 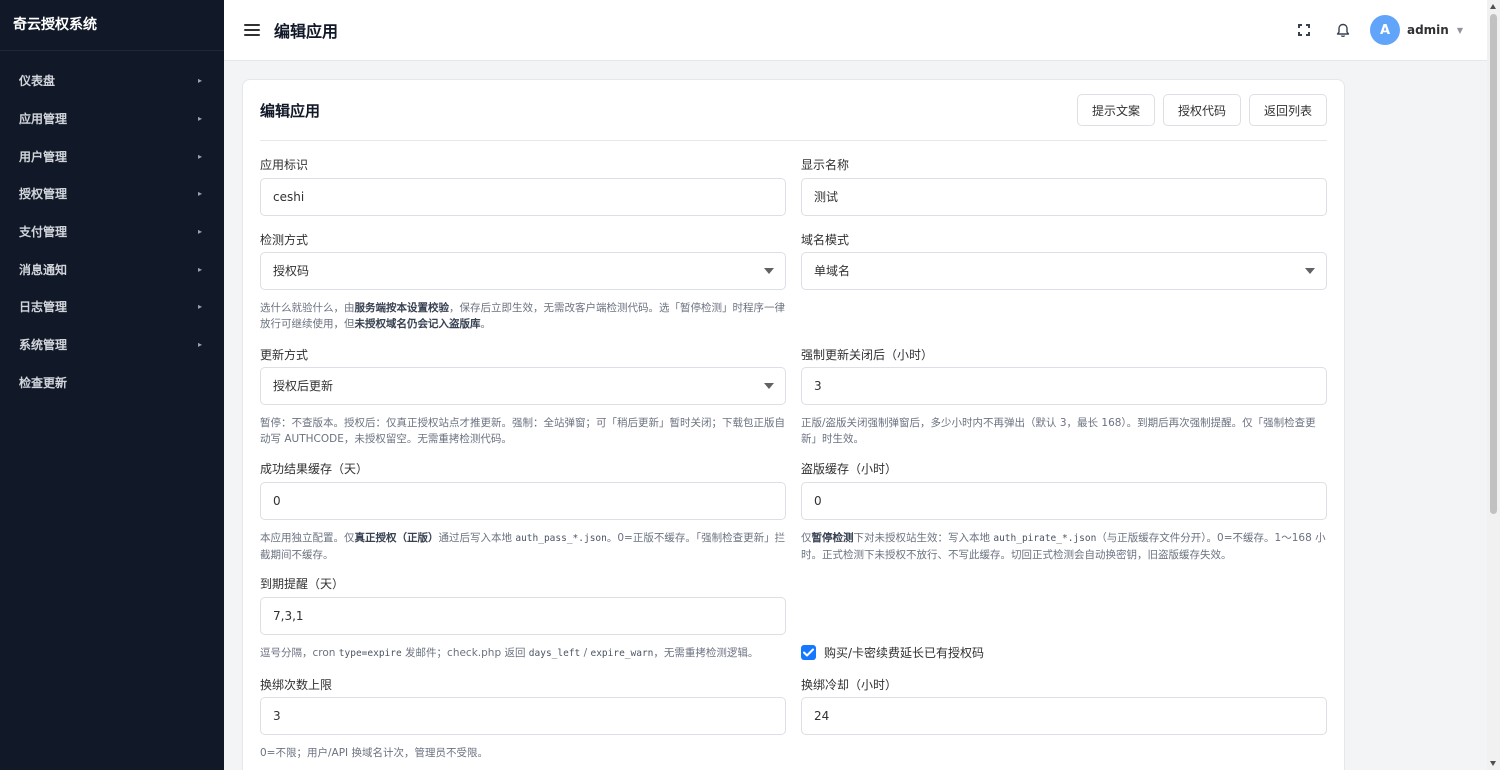 I want to click on update-mode-value: 授权后更新, so click(x=303, y=386).